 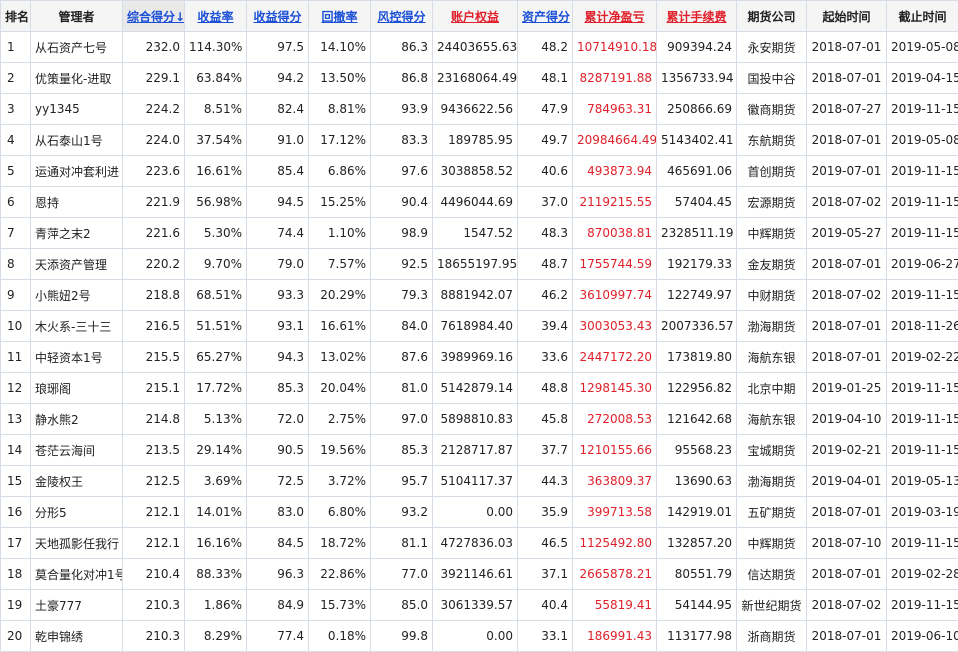 I want to click on cell-manager: 静水熊2, so click(x=76, y=419).